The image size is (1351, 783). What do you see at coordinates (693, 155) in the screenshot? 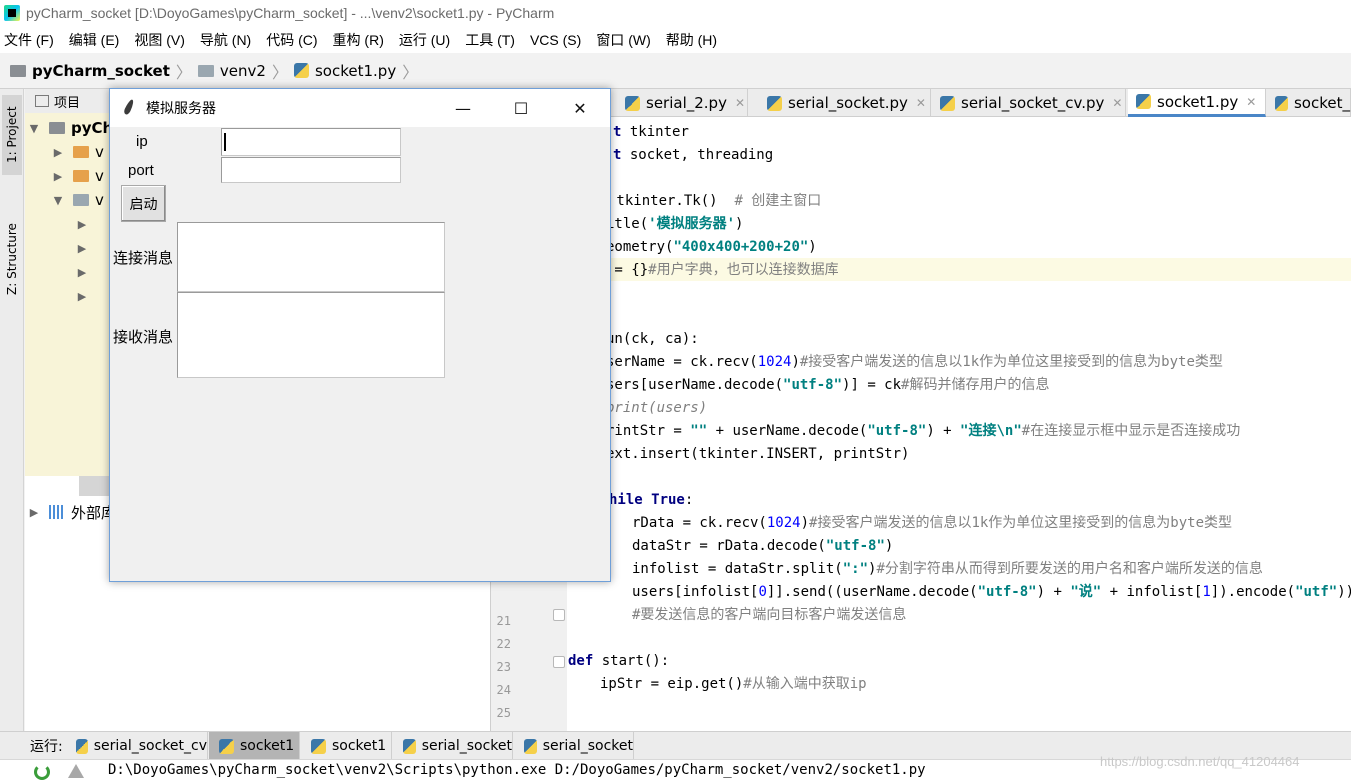
I see `code-line: t socket, threading` at bounding box center [693, 155].